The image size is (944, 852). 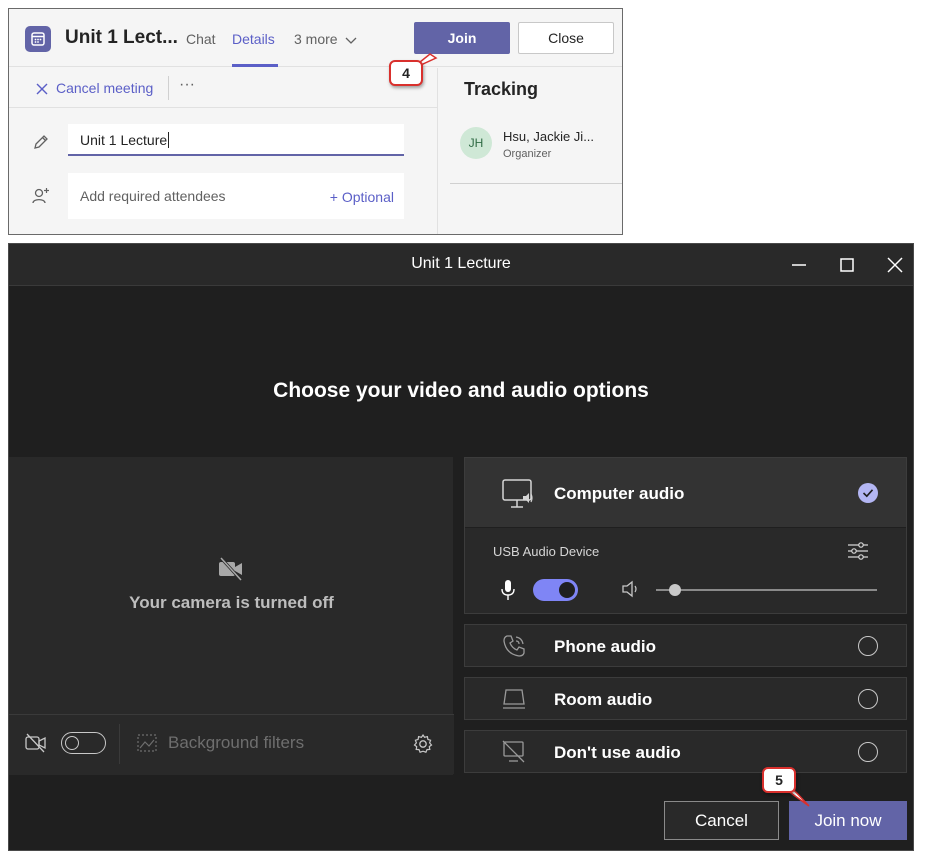 What do you see at coordinates (42, 89) in the screenshot?
I see `close-icon` at bounding box center [42, 89].